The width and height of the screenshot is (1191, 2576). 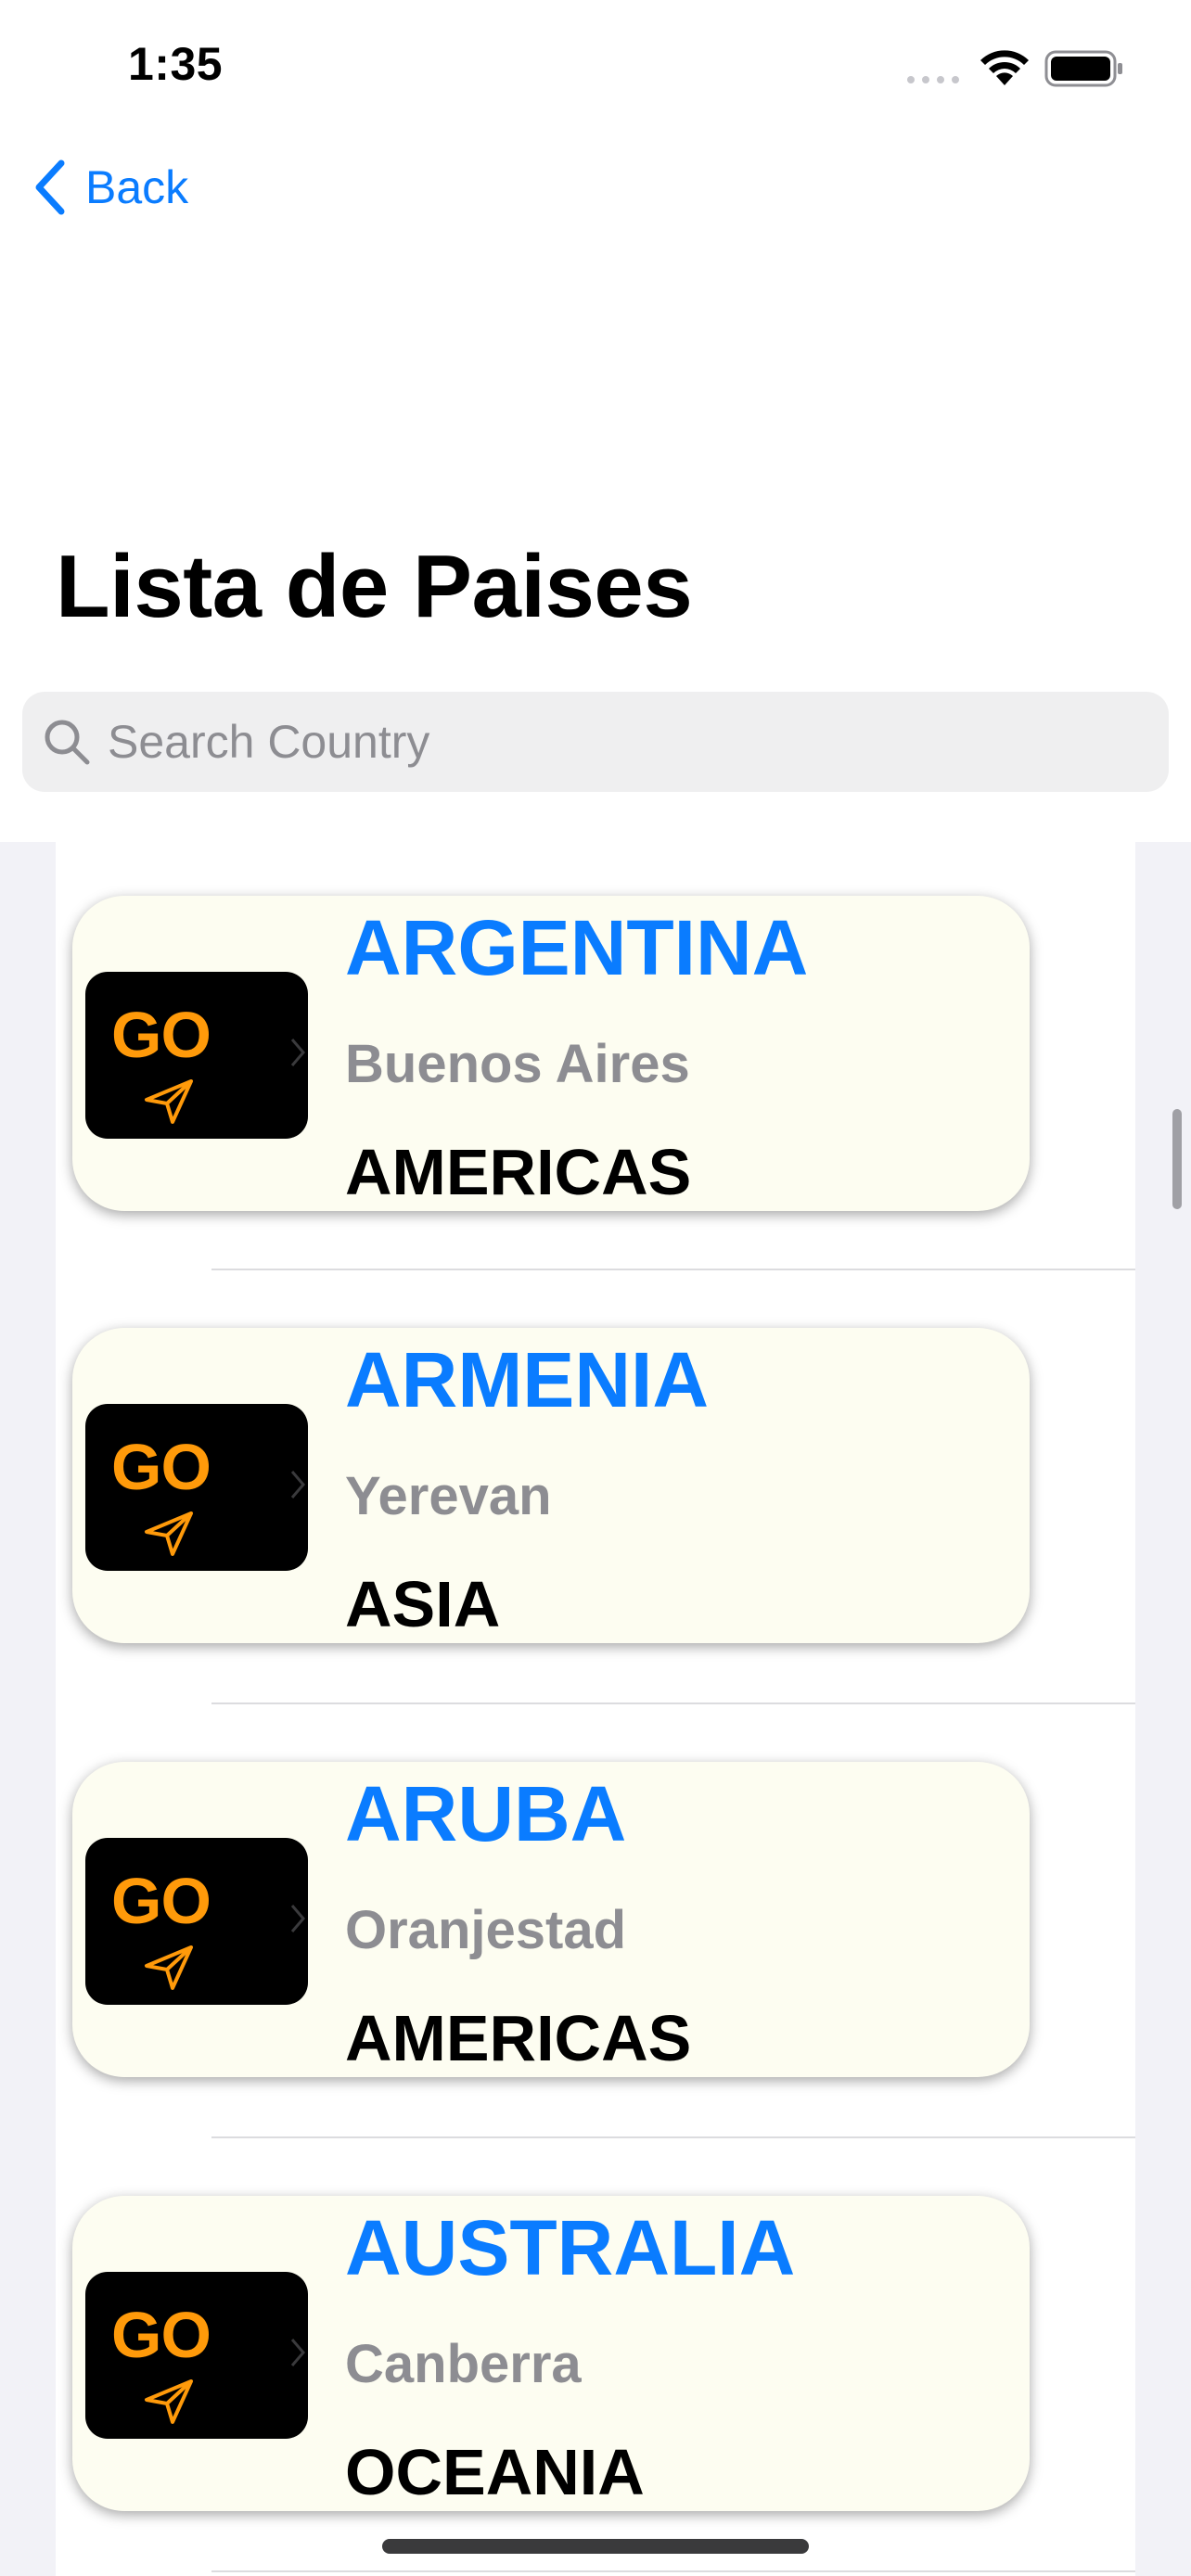 I want to click on page-title: Lista de Paises, so click(x=374, y=586).